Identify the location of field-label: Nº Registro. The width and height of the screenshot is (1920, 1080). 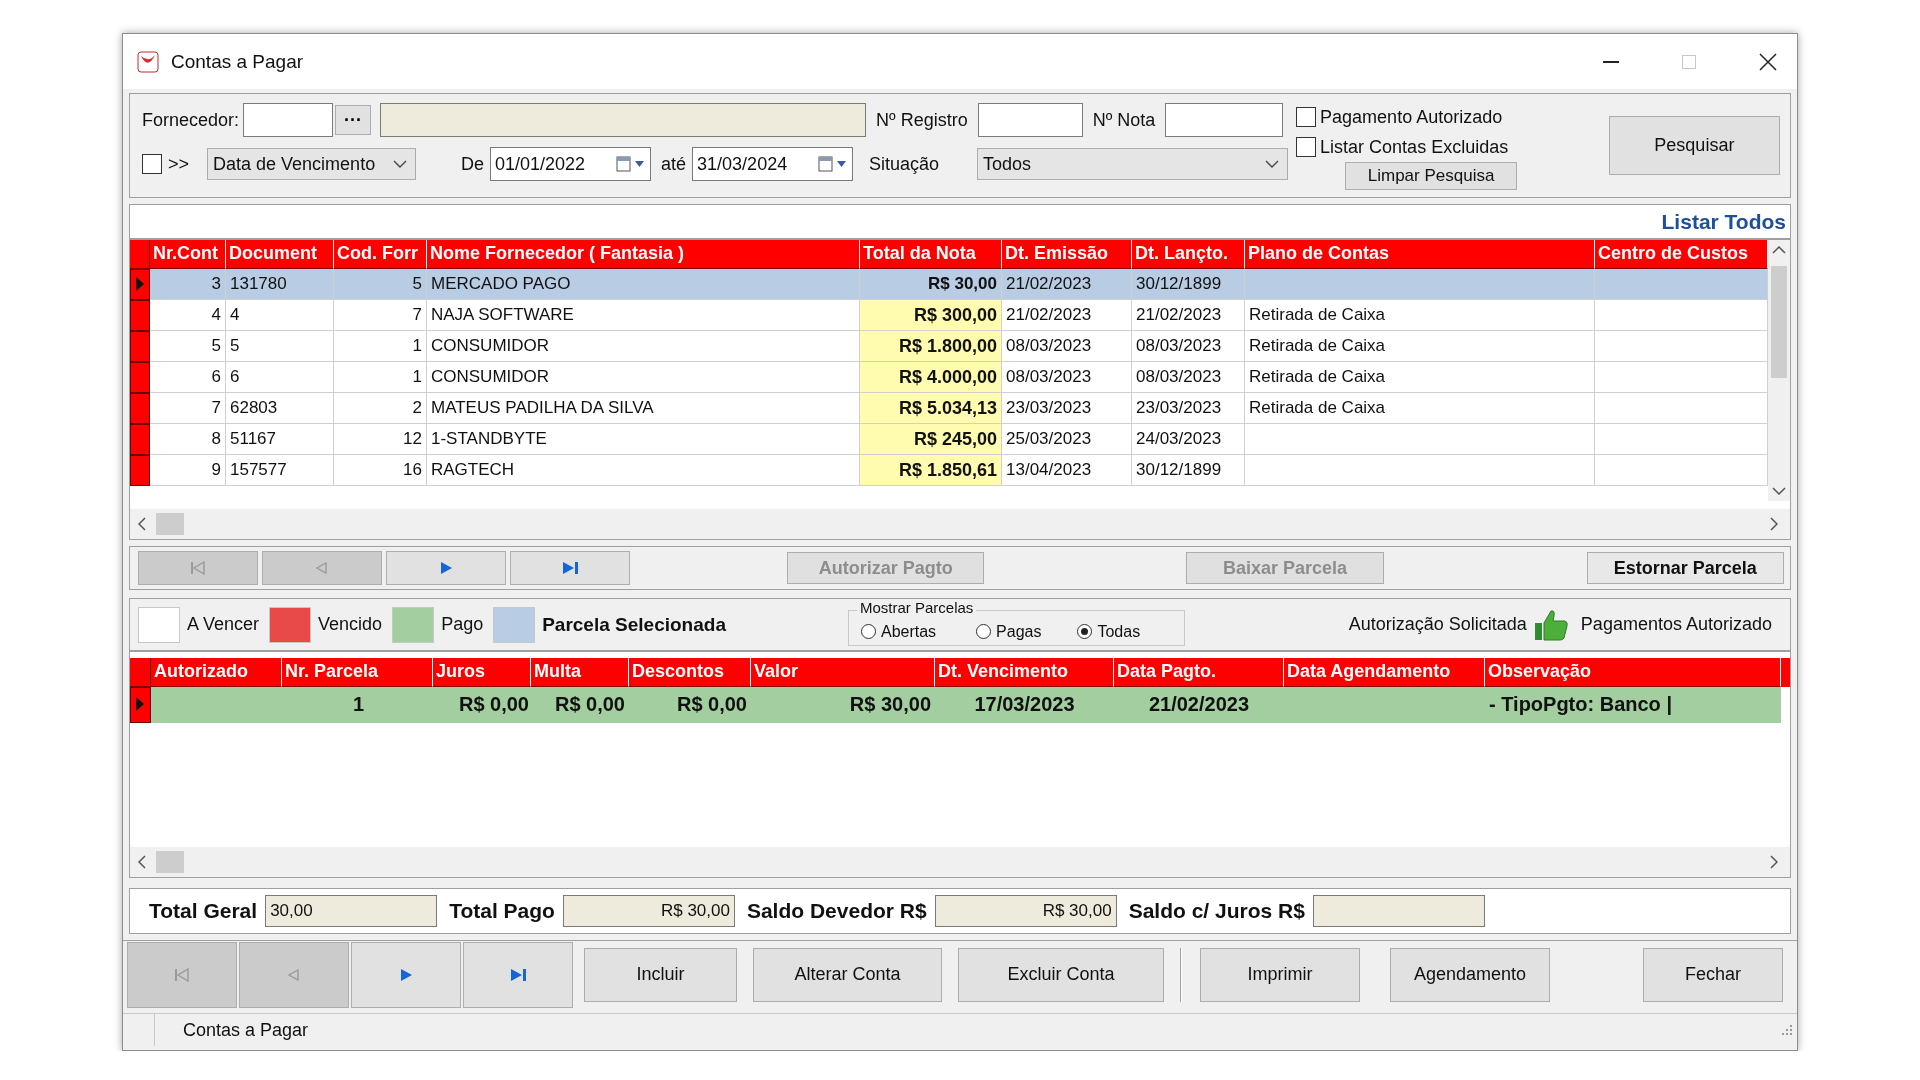
(922, 120).